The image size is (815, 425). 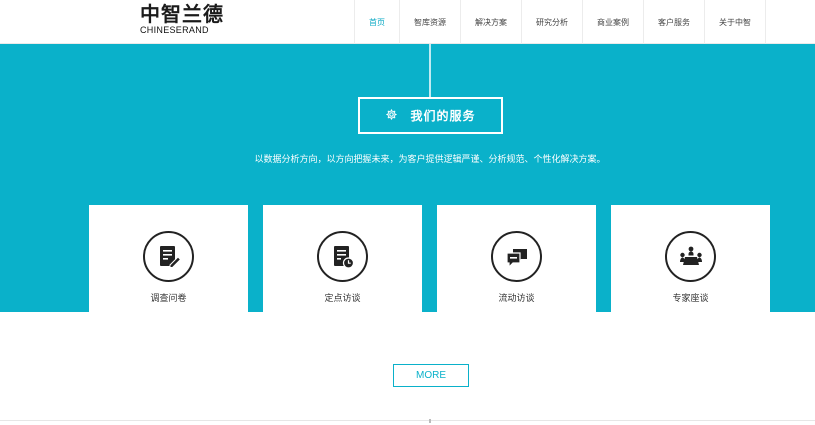 I want to click on nav-item-customer-service: 客户服务, so click(x=673, y=22).